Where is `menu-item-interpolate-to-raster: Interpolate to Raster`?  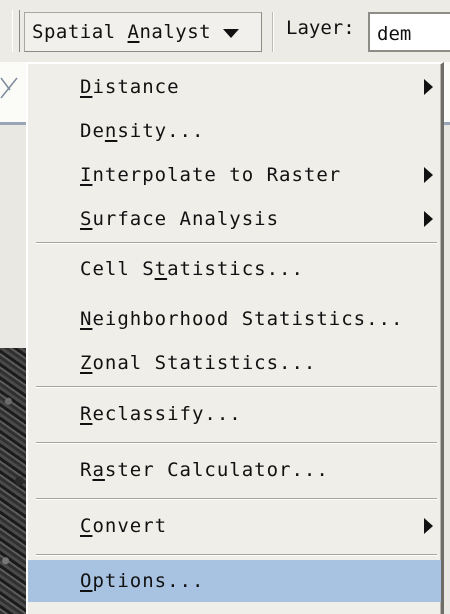
menu-item-interpolate-to-raster: Interpolate to Raster is located at coordinates (234, 175).